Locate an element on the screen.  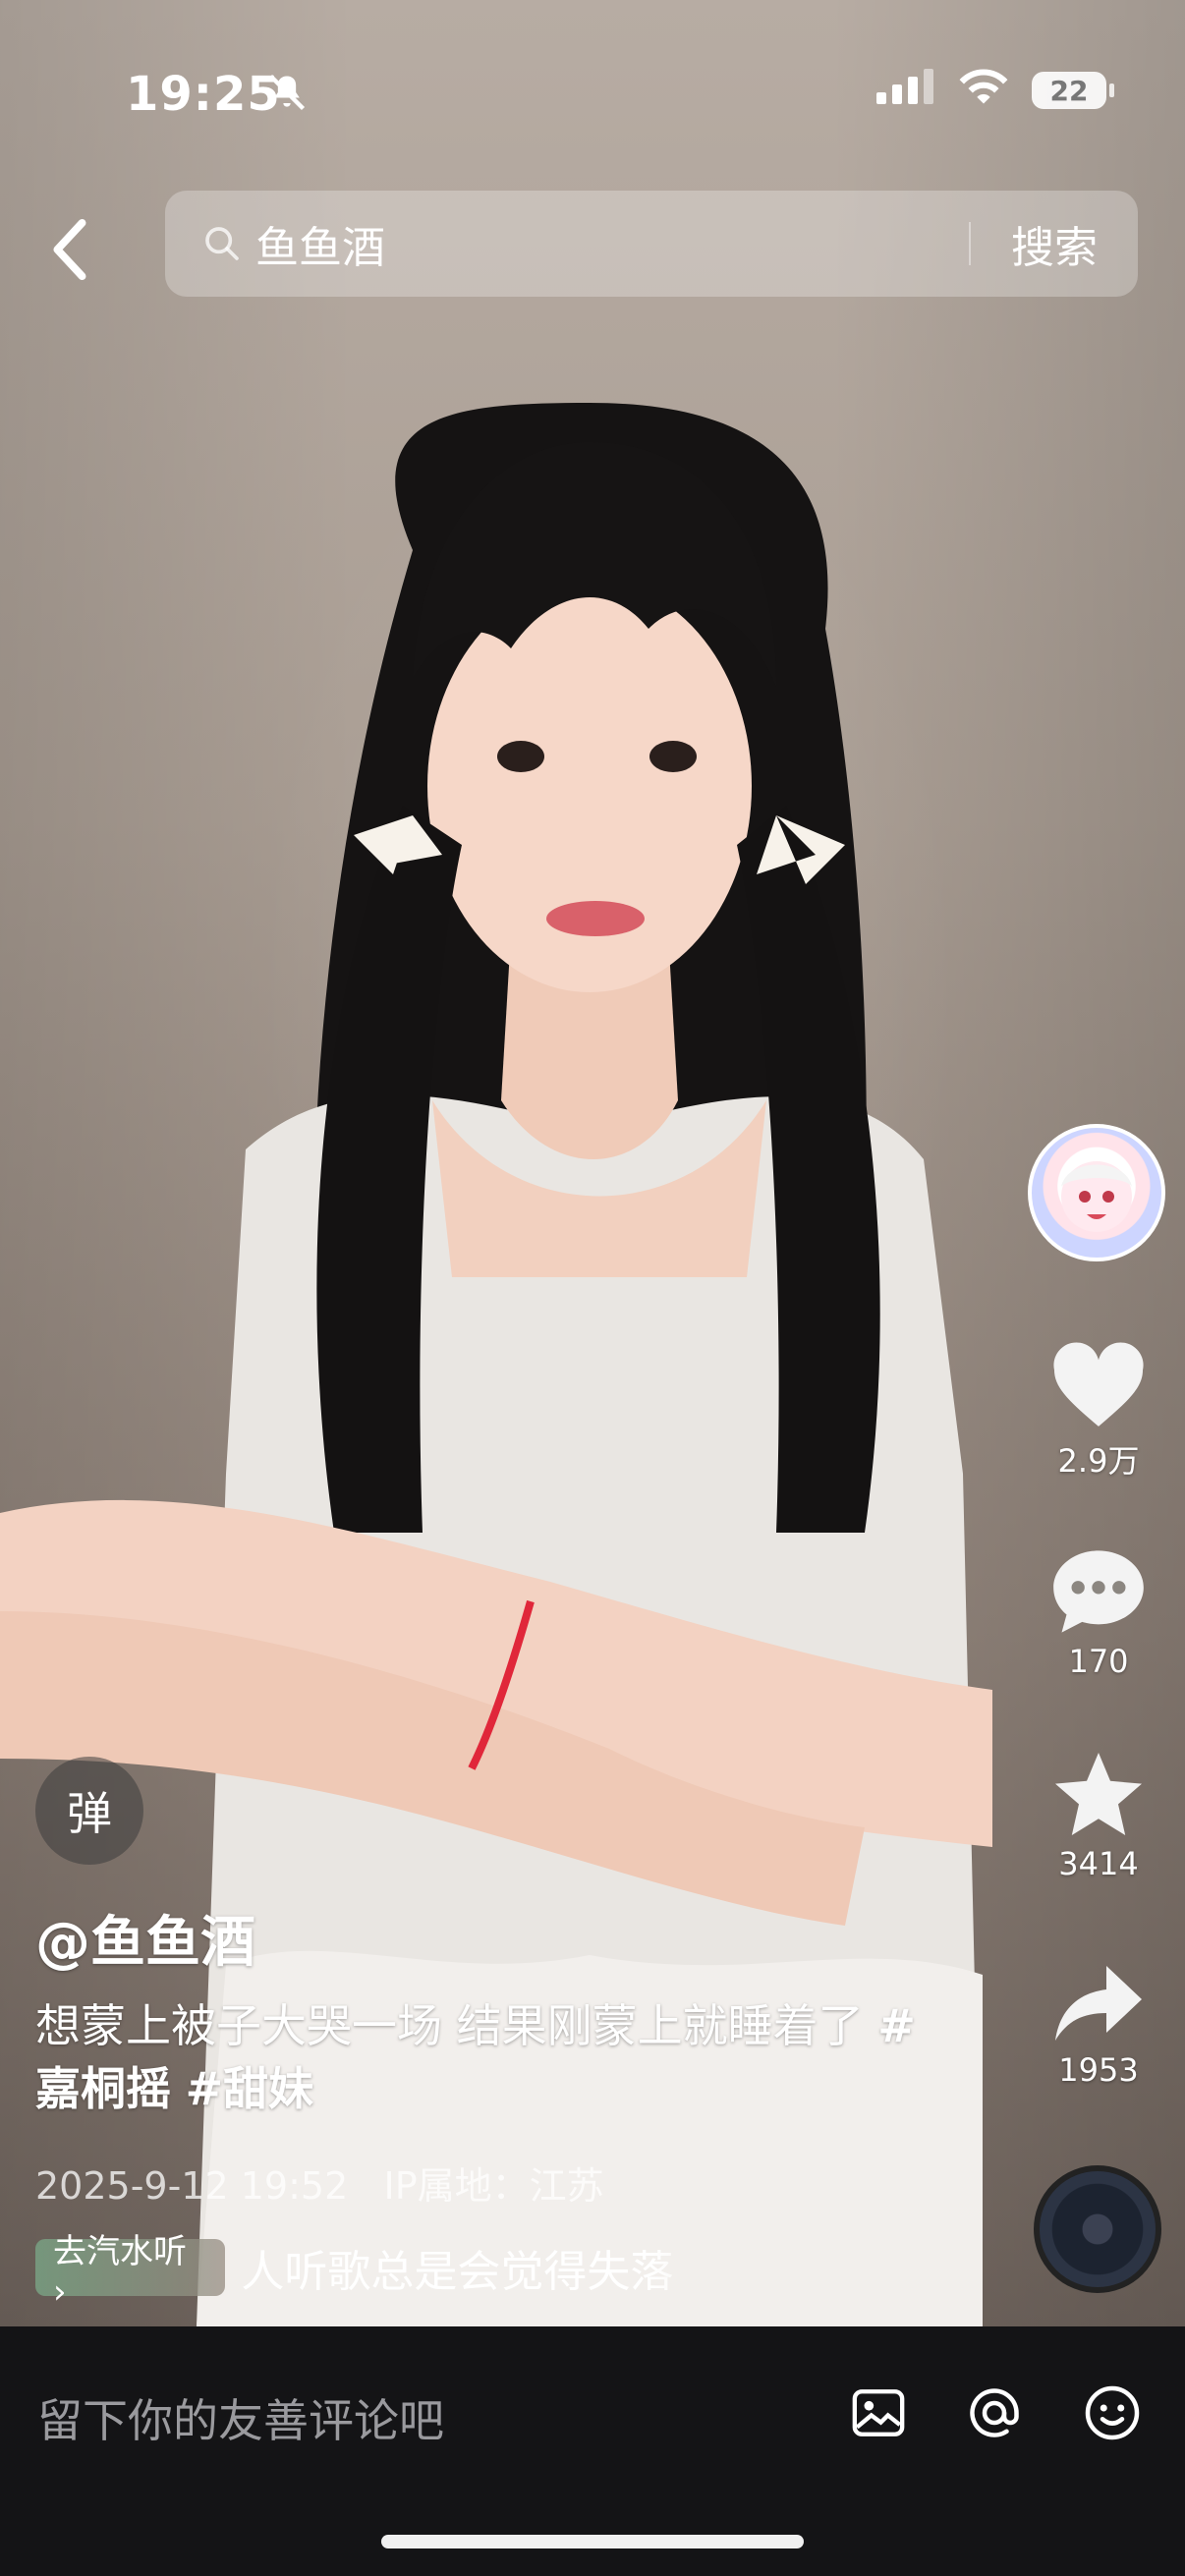
comment-button: 170 is located at coordinates (1099, 1613).